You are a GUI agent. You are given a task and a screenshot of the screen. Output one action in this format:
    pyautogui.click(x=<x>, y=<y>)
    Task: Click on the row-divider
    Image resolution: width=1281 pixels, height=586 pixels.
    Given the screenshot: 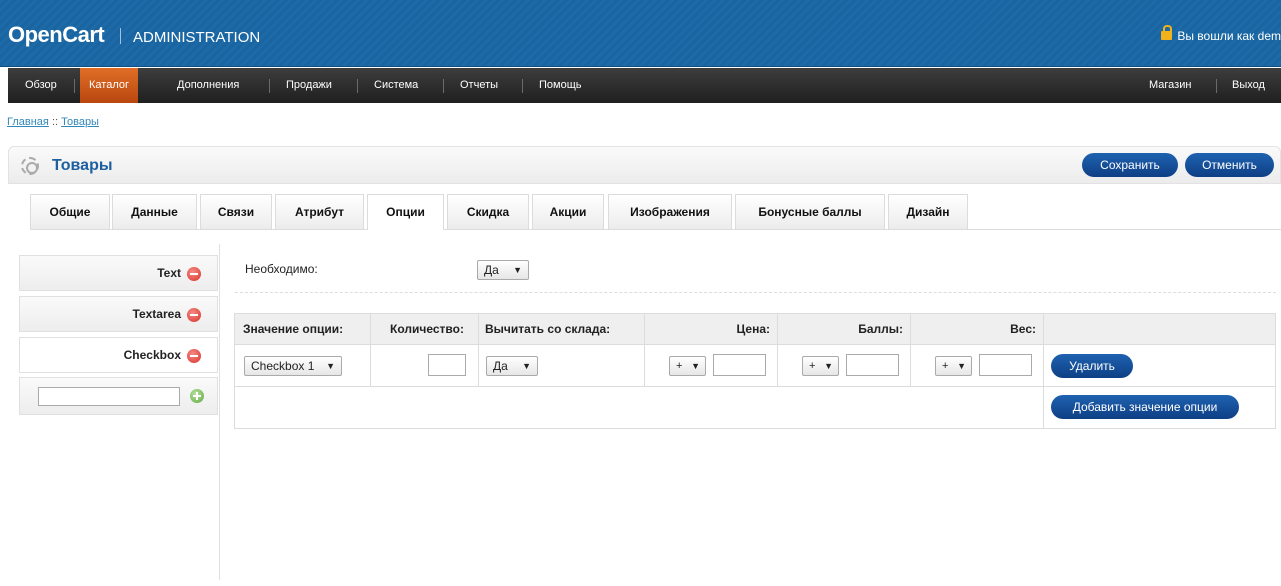 What is the action you would take?
    pyautogui.click(x=755, y=386)
    